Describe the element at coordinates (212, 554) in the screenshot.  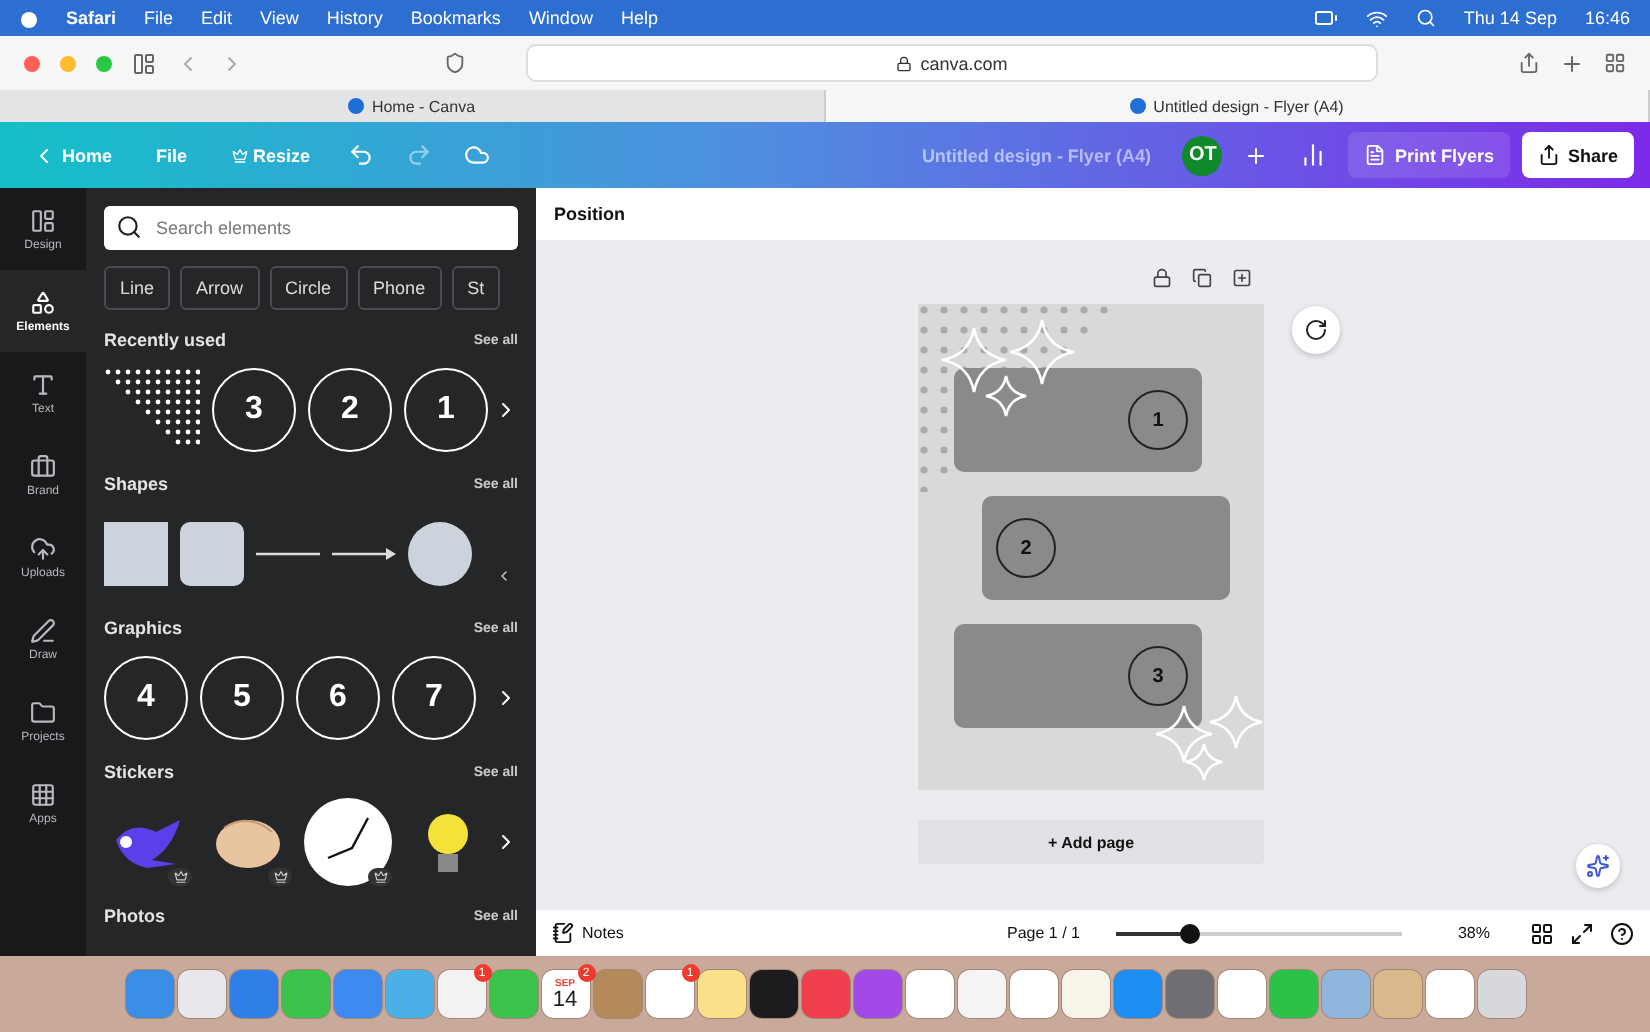
I see `rounded-square-shape` at that location.